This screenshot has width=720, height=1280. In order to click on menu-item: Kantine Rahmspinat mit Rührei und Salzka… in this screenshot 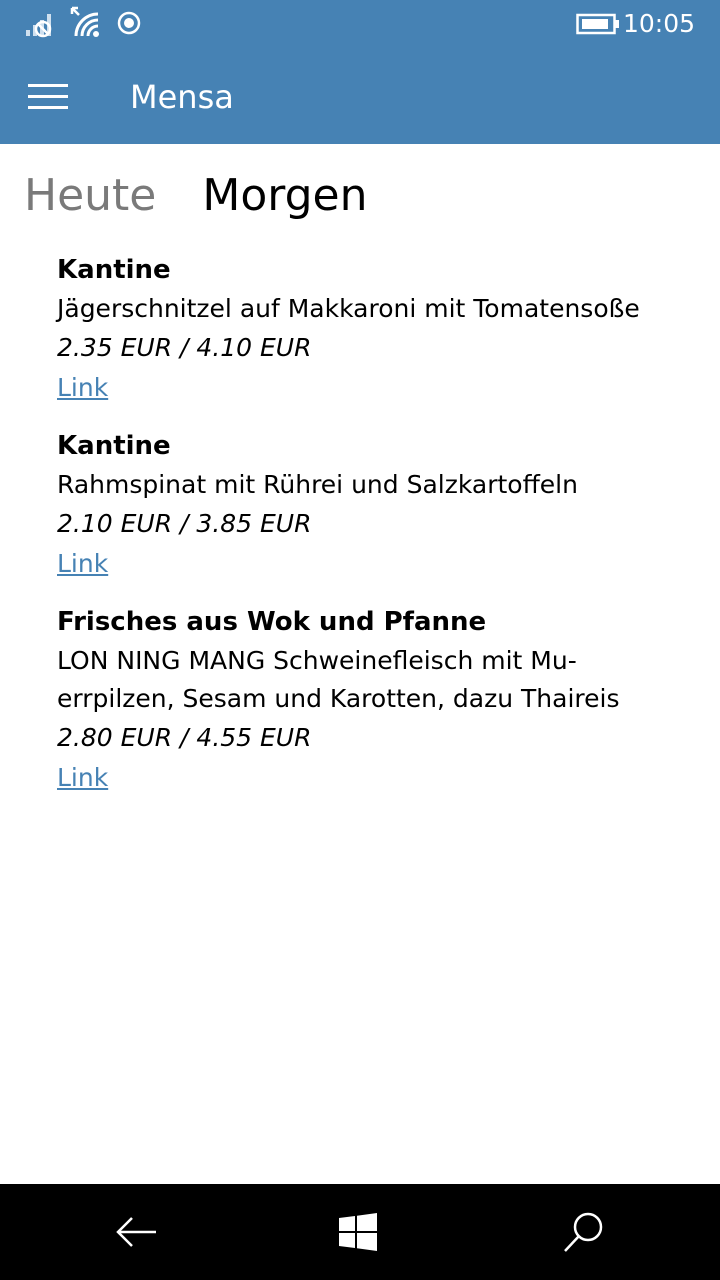, I will do `click(377, 505)`.